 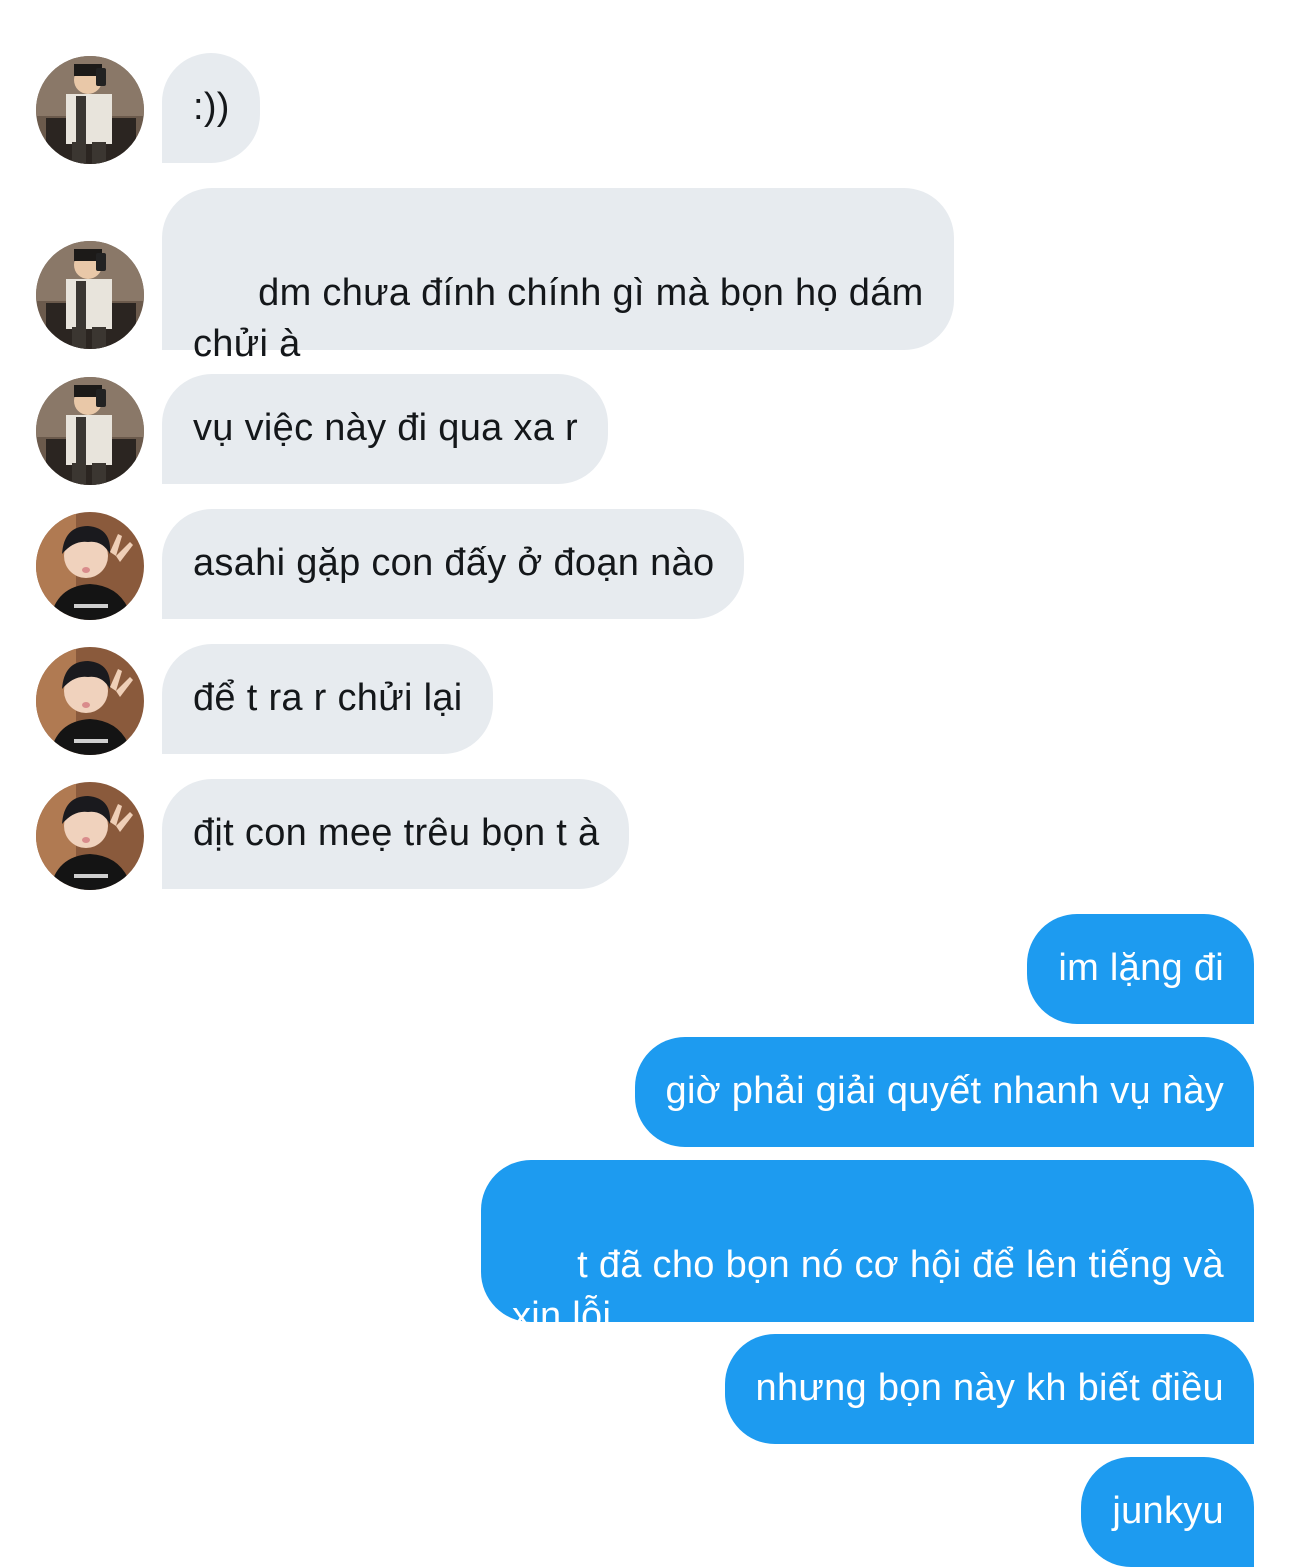 I want to click on message-bubble-outgoing: nhưng bọn này kh biết điều, so click(x=989, y=1389).